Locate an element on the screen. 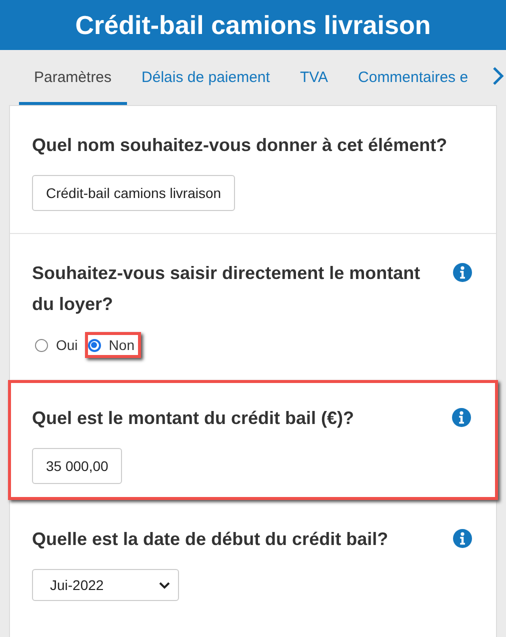 The width and height of the screenshot is (506, 637). date-dropdown: Jui-2022 is located at coordinates (105, 585).